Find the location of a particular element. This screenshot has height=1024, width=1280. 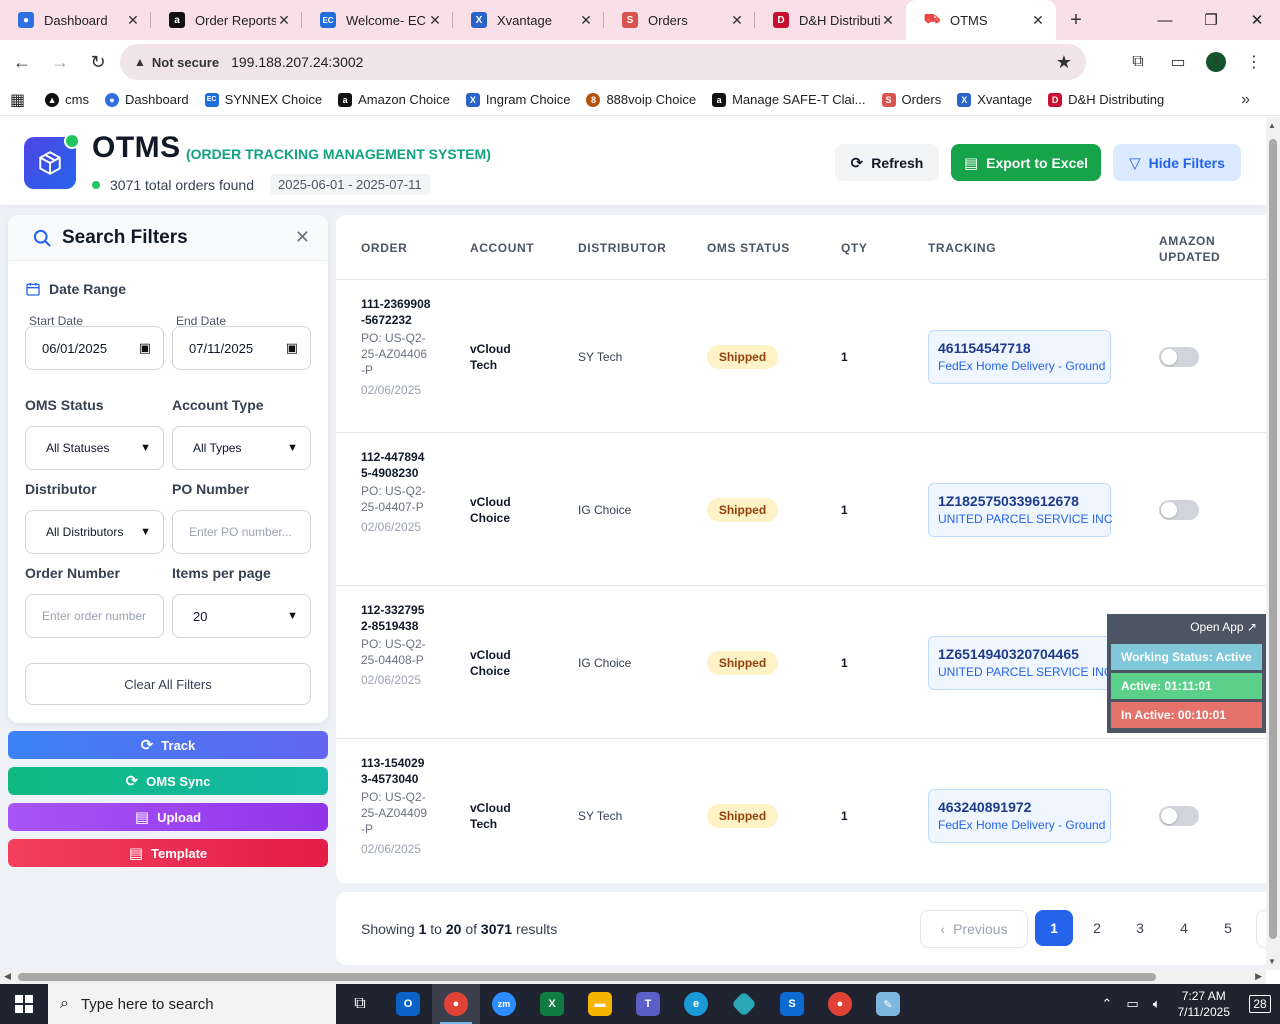

network-icon: ▭ is located at coordinates (1132, 1004).